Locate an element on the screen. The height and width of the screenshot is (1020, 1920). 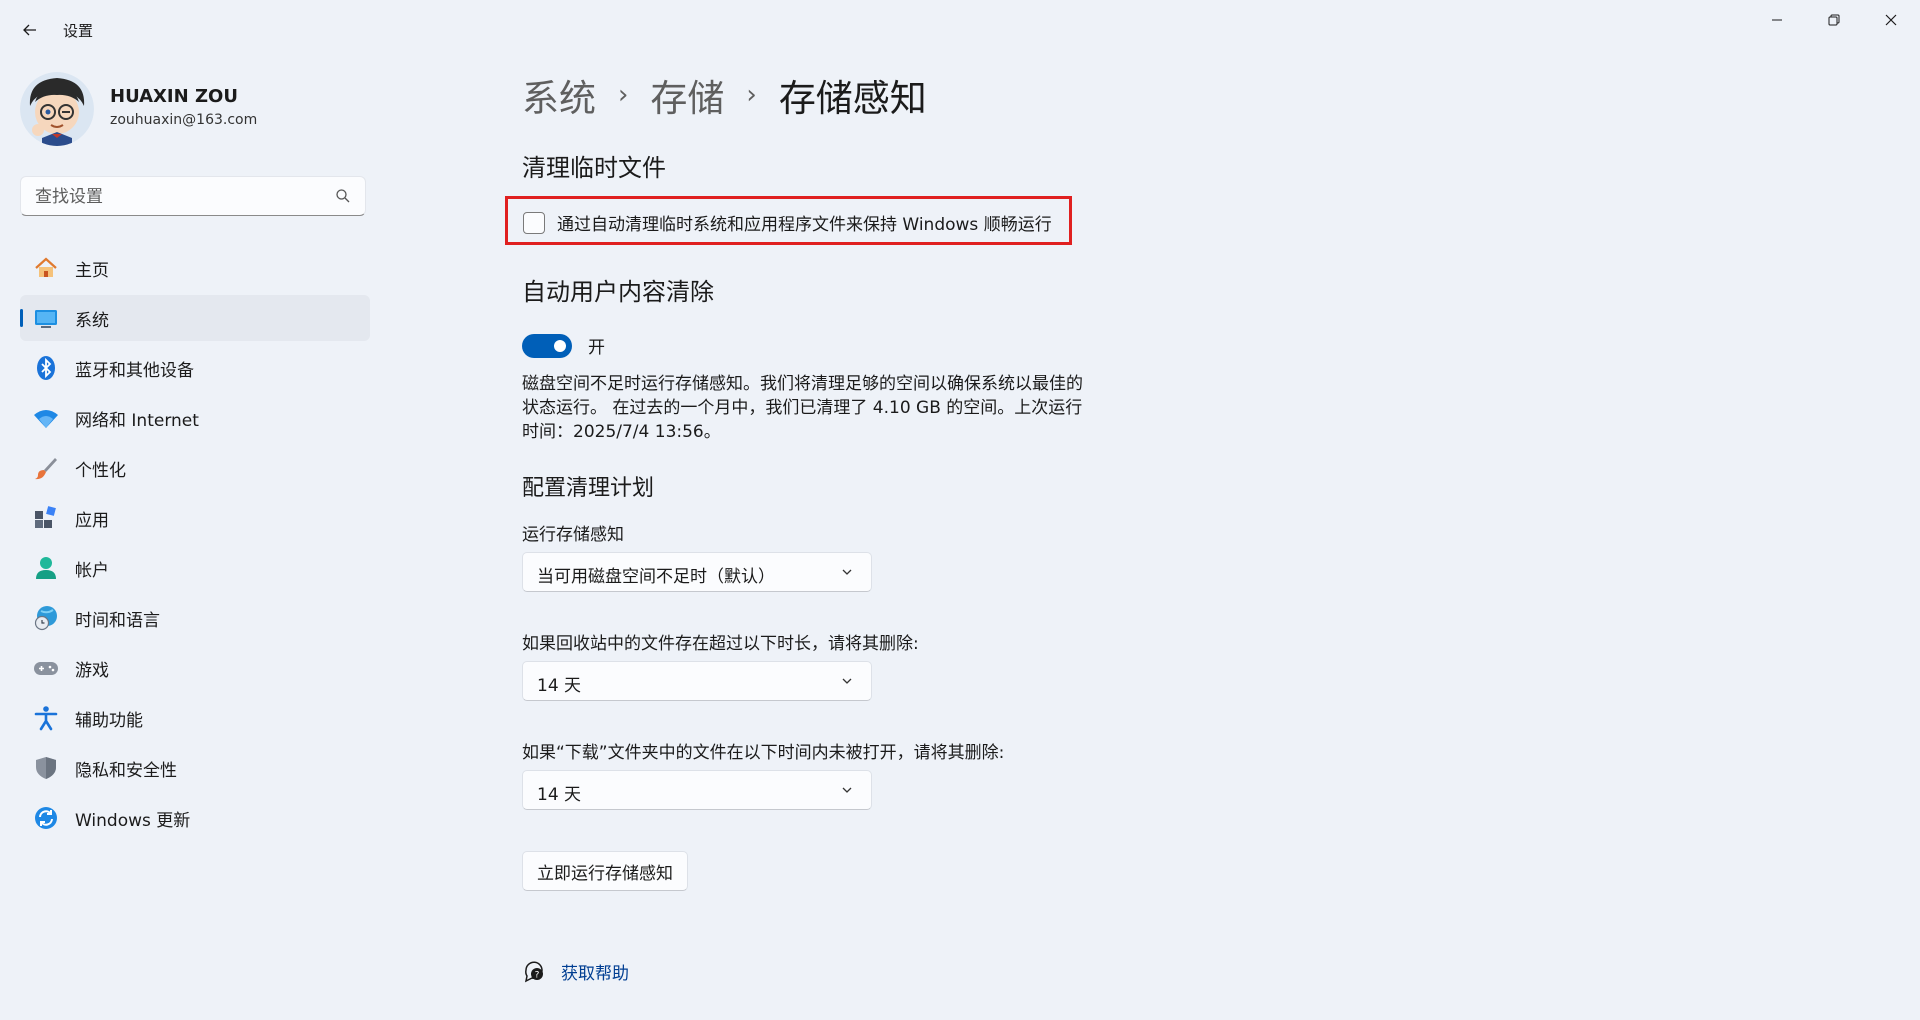
breadcrumb-storage: 存储 is located at coordinates (687, 95).